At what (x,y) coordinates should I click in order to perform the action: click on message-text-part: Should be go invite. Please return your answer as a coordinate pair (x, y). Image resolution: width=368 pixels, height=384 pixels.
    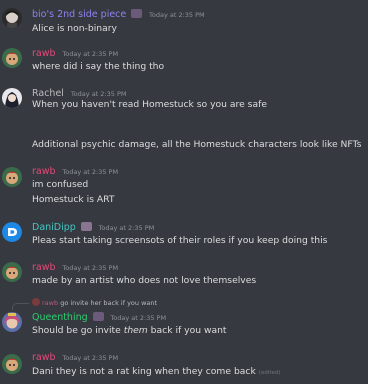
    Looking at the image, I should click on (78, 330).